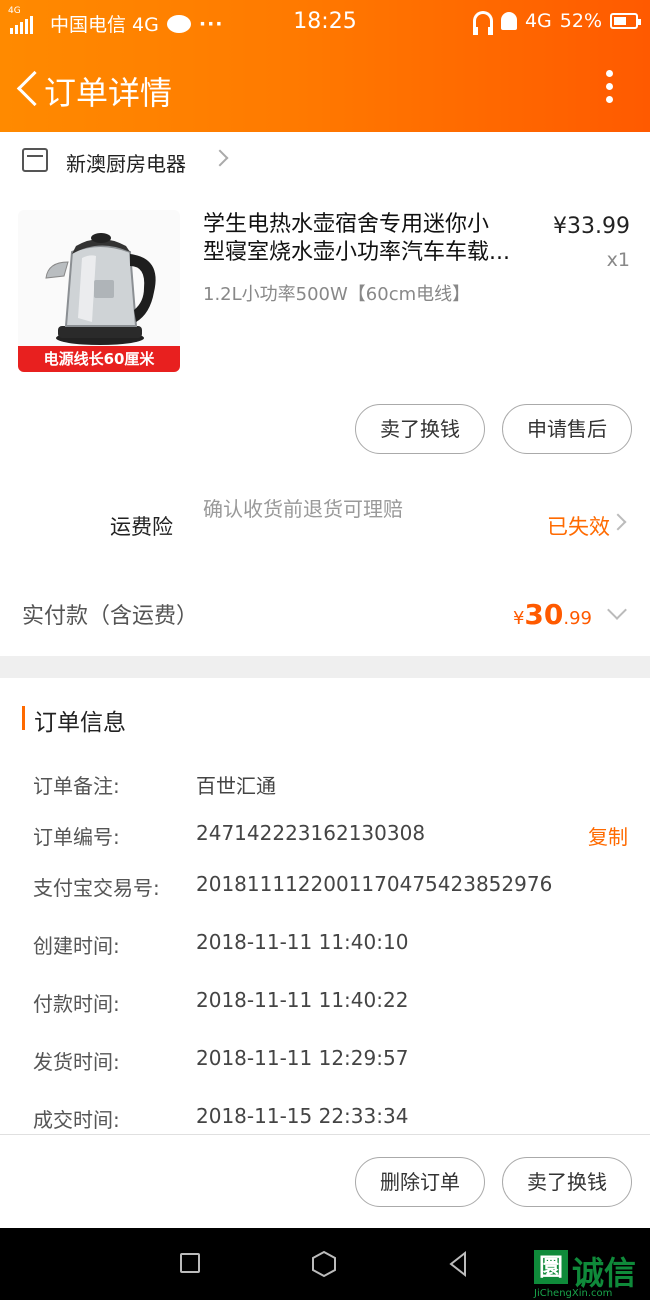 The width and height of the screenshot is (650, 1300). What do you see at coordinates (80, 723) in the screenshot?
I see `order-info-title: 订单信息` at bounding box center [80, 723].